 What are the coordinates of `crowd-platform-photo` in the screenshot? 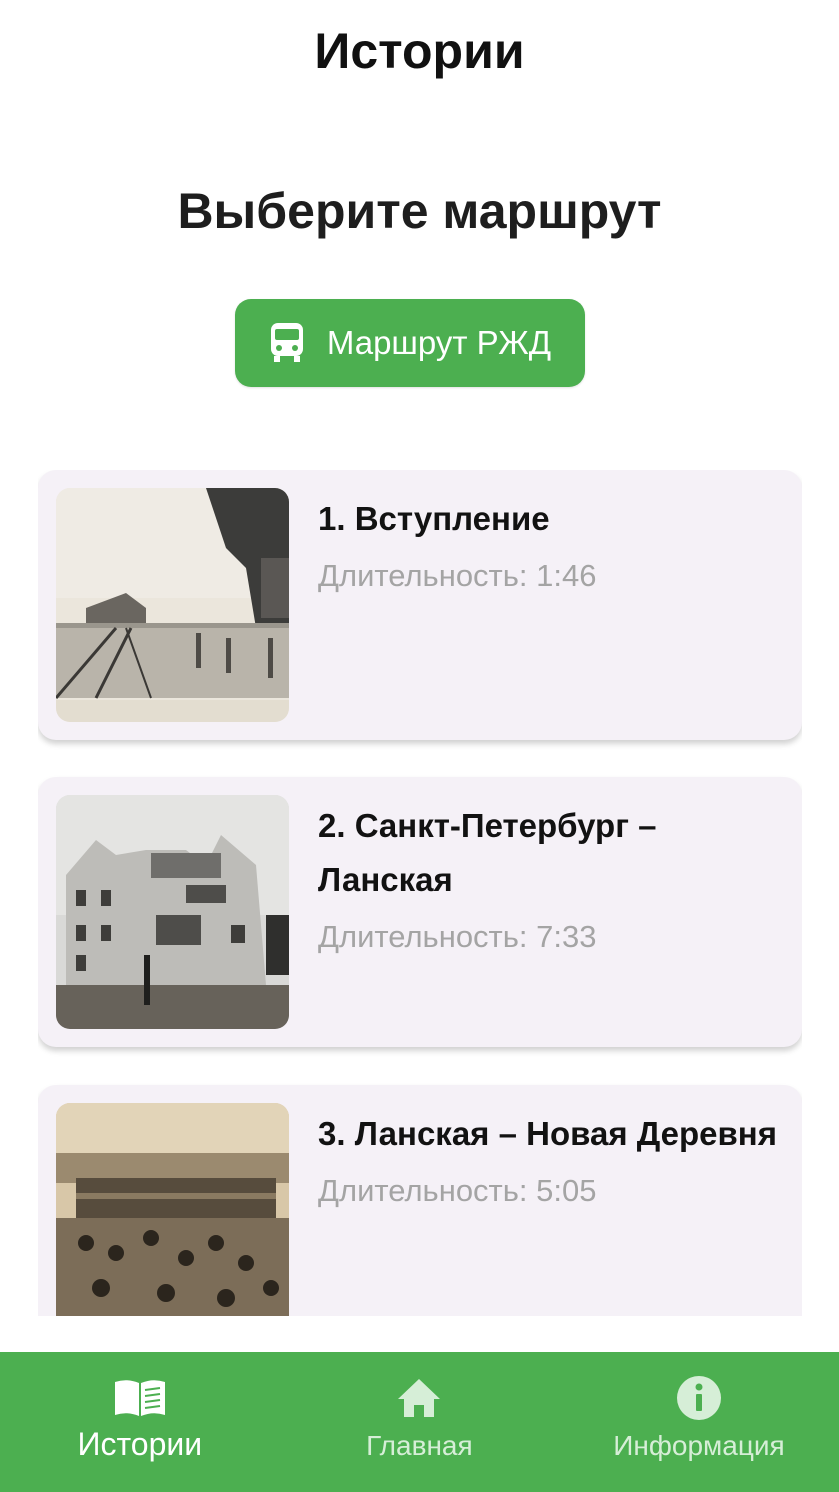 It's located at (172, 1209).